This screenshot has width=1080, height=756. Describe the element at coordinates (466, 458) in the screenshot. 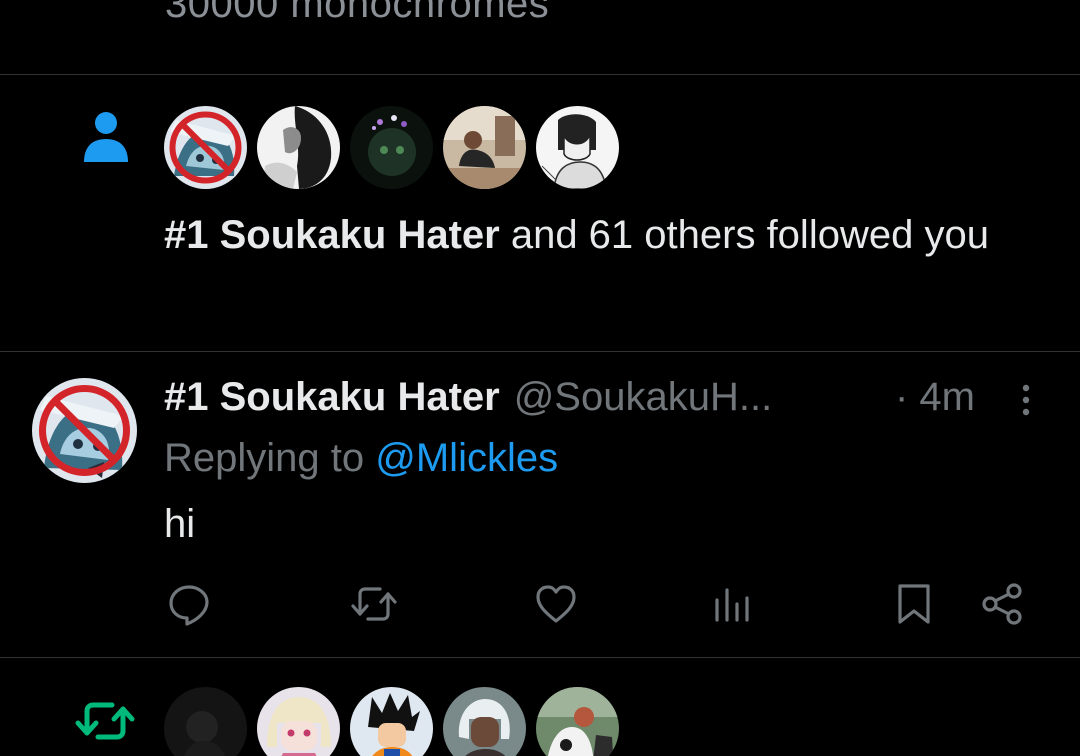

I see `replying-to-mention: @Mlickles` at that location.